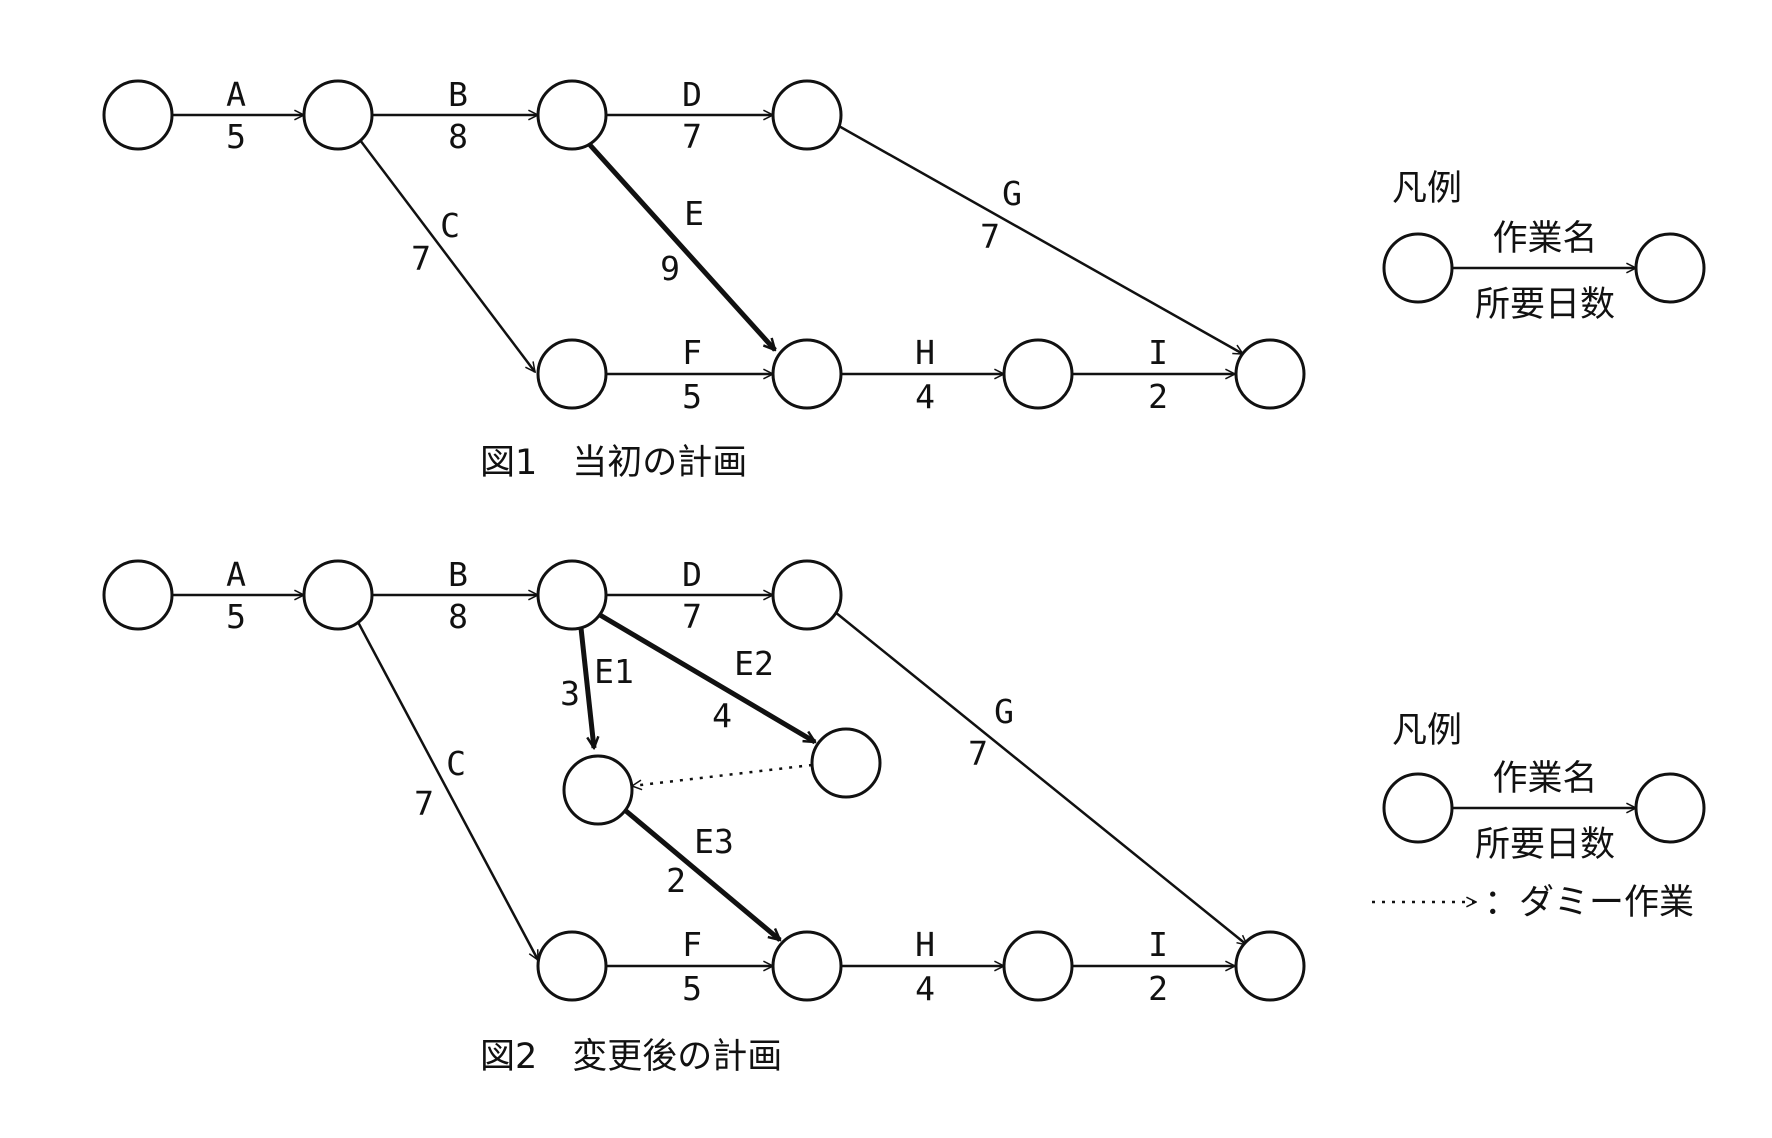  Describe the element at coordinates (925, 944) in the screenshot. I see `fig2-label-H-name: H` at that location.